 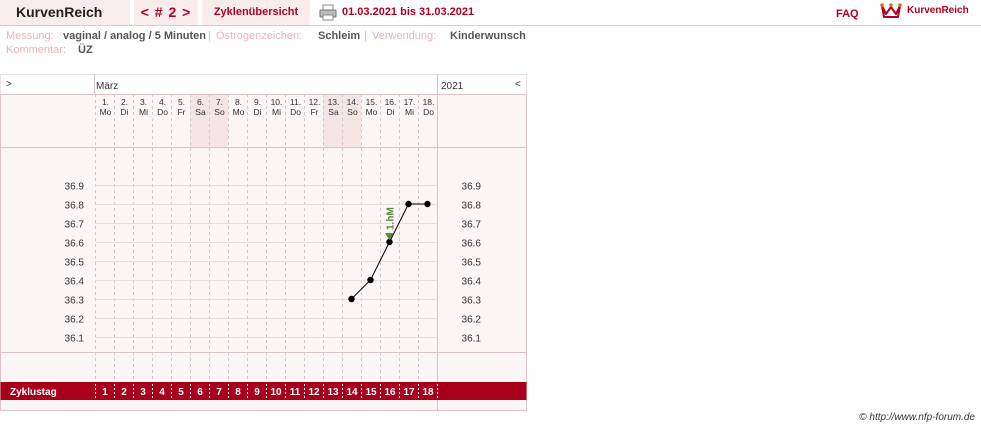 What do you see at coordinates (390, 392) in the screenshot?
I see `cycle-day-number: 16` at bounding box center [390, 392].